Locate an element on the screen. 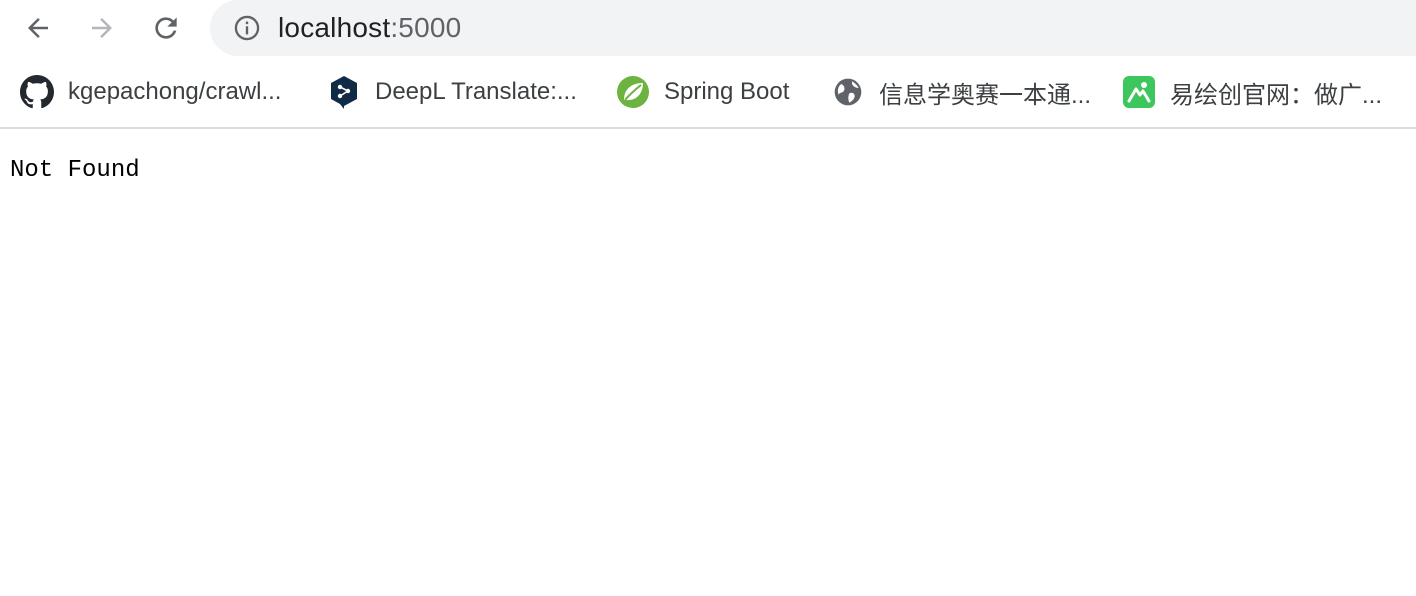 The image size is (1416, 596). reload-icon is located at coordinates (166, 28).